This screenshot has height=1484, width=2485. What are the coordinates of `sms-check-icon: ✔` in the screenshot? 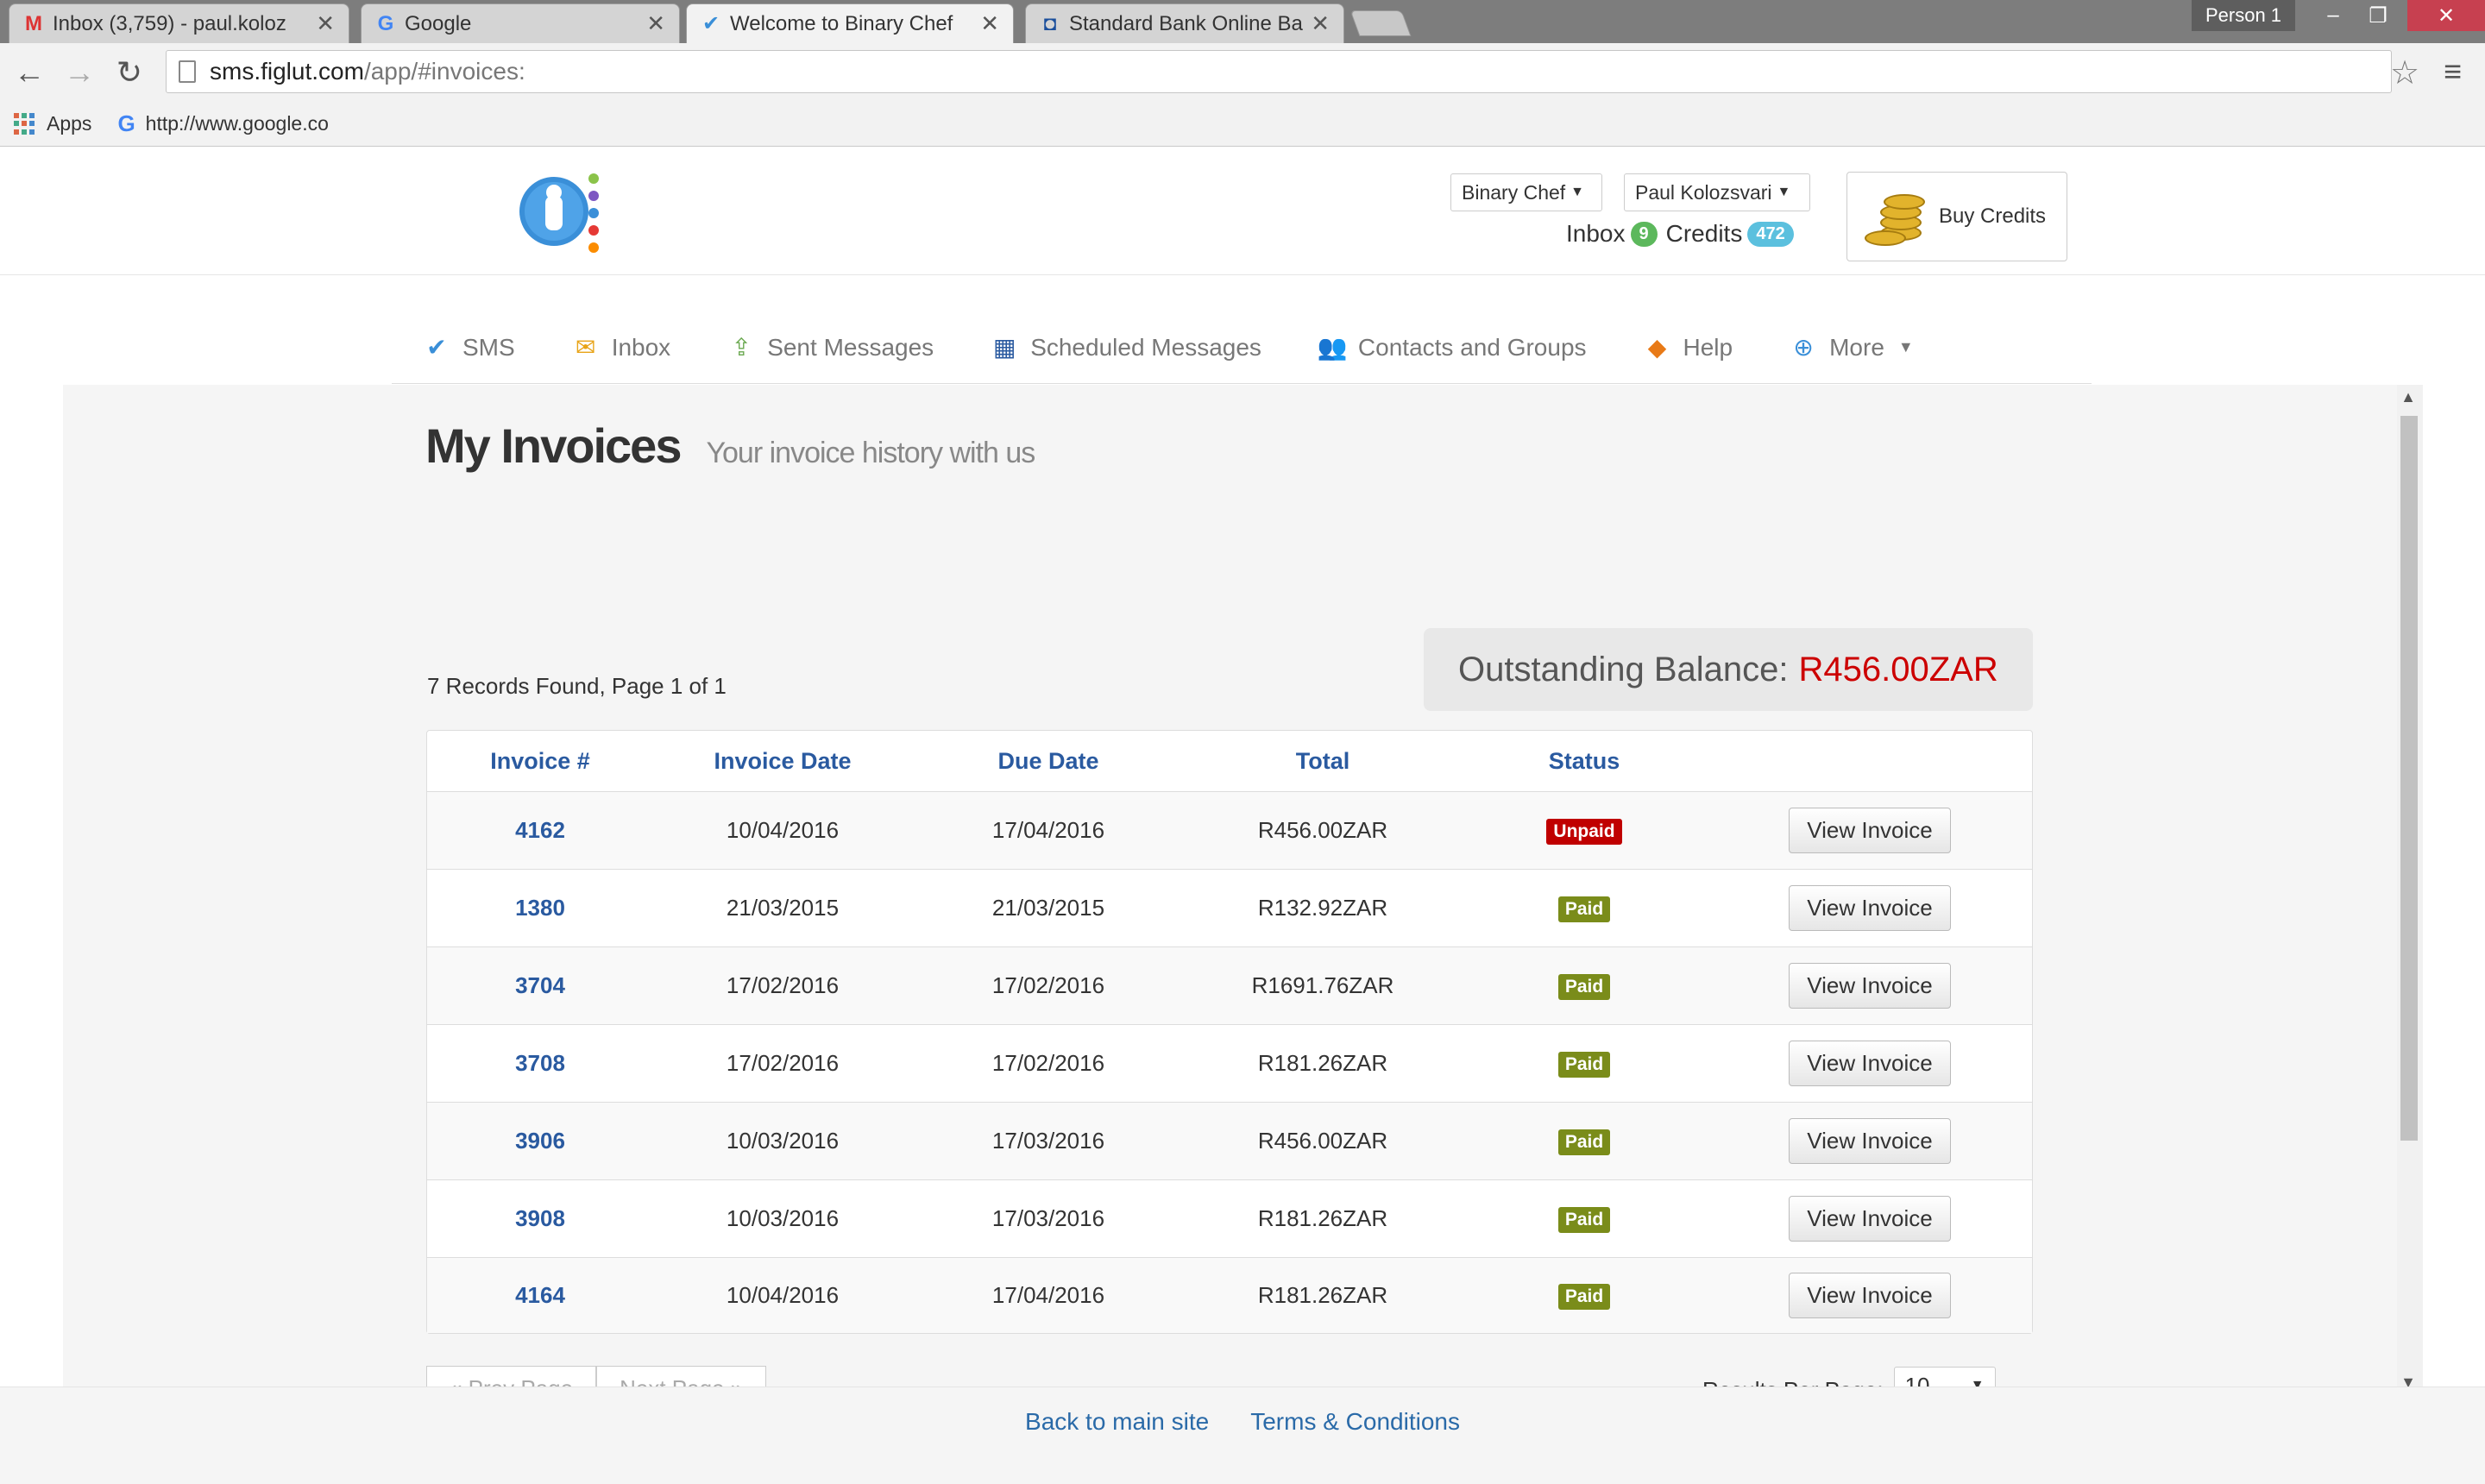 It's located at (436, 347).